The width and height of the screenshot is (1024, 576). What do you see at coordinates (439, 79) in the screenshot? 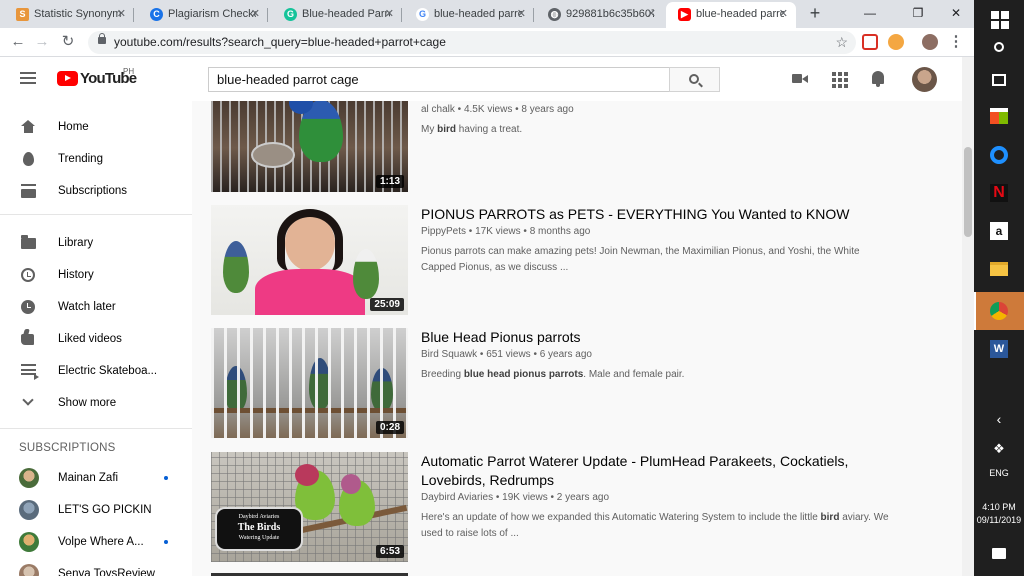
I see `search-input: blue-headed parrot cage` at bounding box center [439, 79].